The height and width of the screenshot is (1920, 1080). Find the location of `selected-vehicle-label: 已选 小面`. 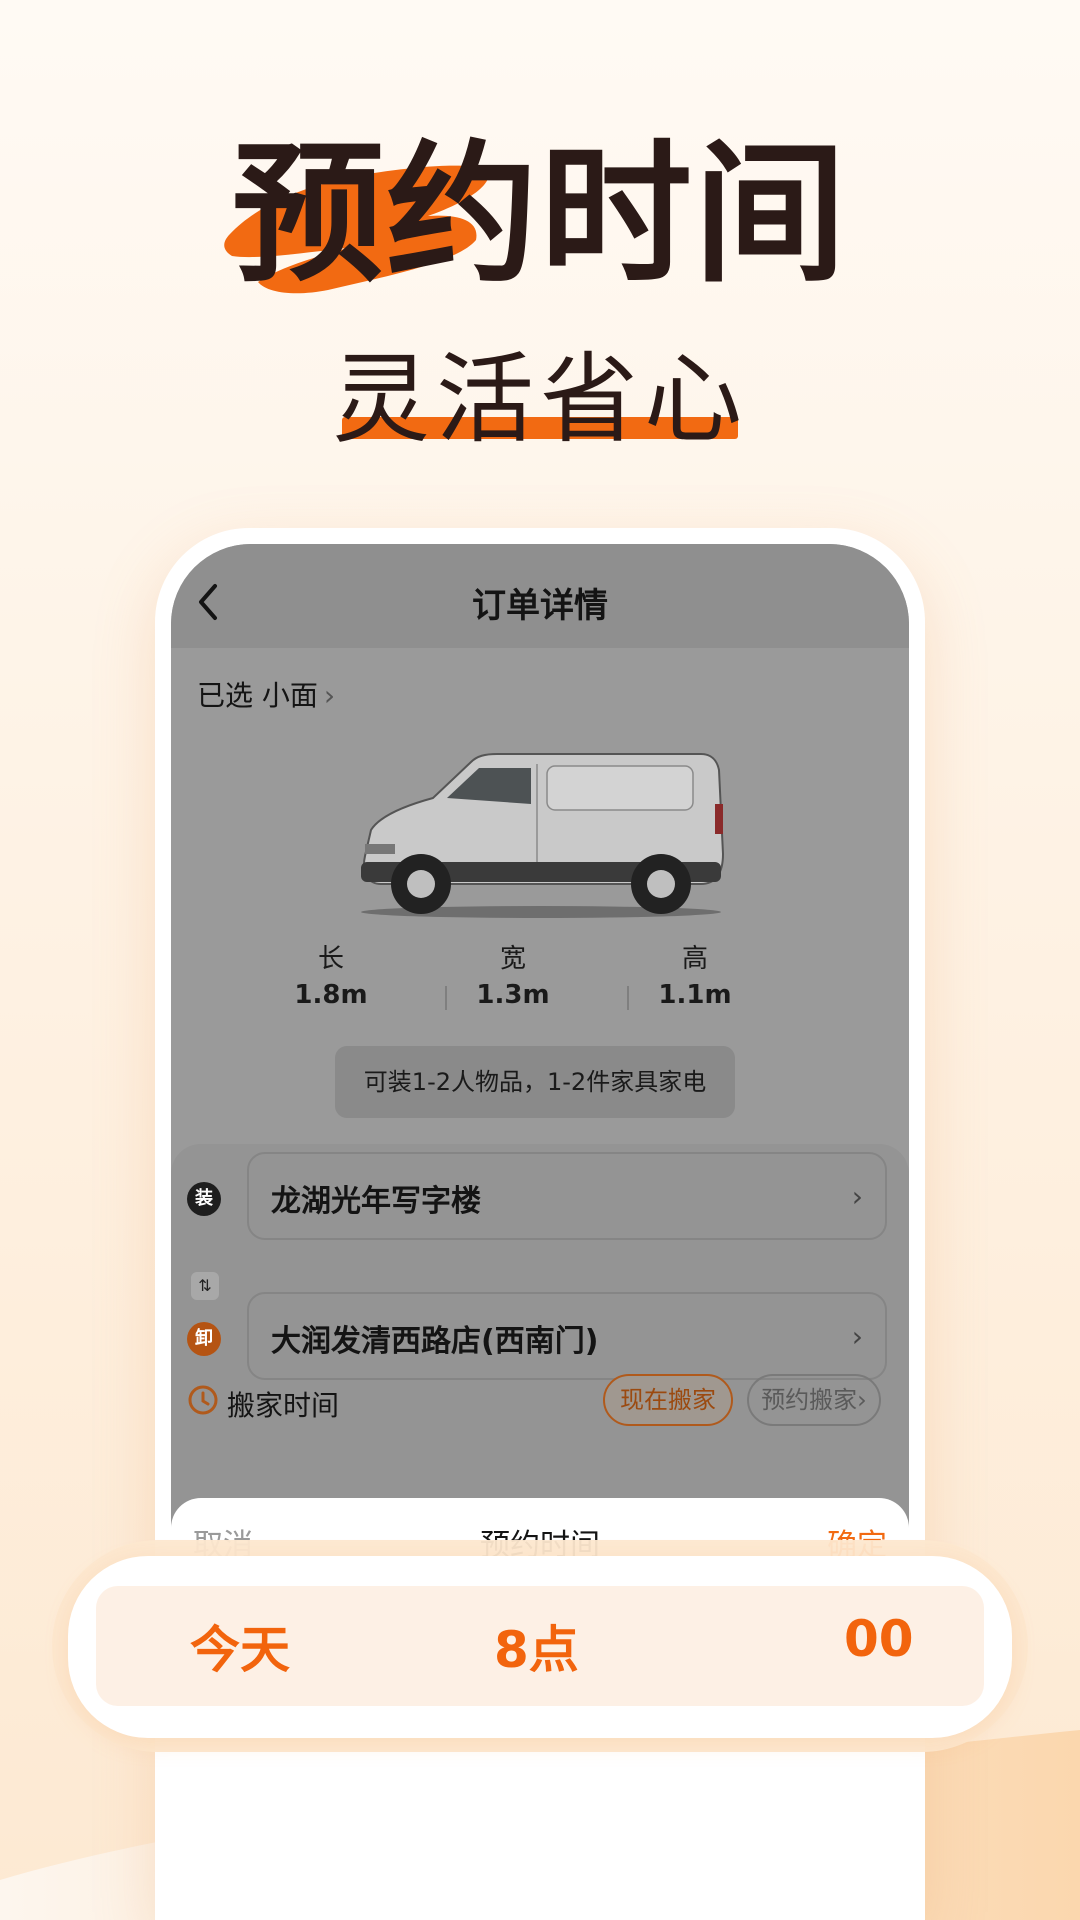

selected-vehicle-label: 已选 小面 is located at coordinates (257, 695).